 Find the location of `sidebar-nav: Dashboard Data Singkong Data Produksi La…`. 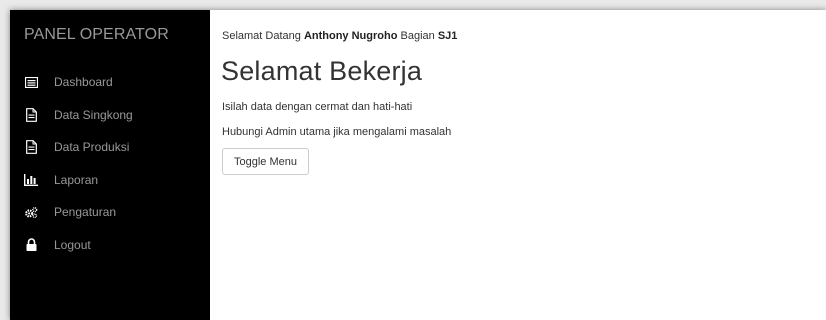

sidebar-nav: Dashboard Data Singkong Data Produksi La… is located at coordinates (110, 163).